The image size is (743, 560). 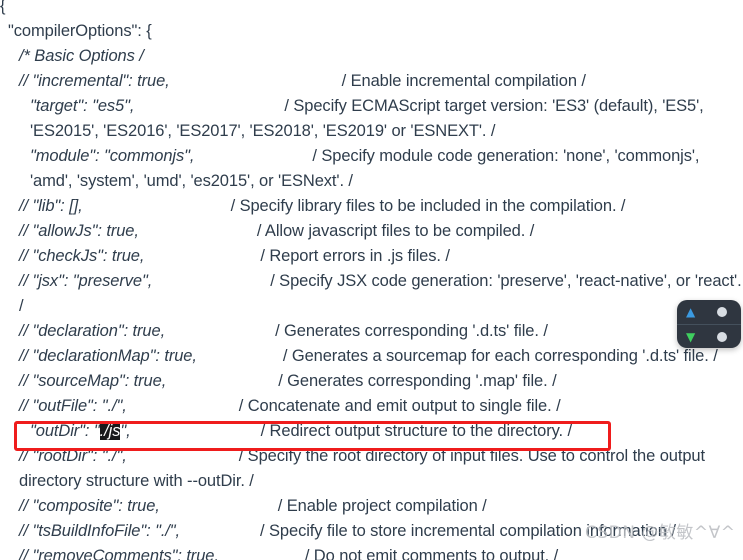 I want to click on selected-value: ./js, so click(x=109, y=431).